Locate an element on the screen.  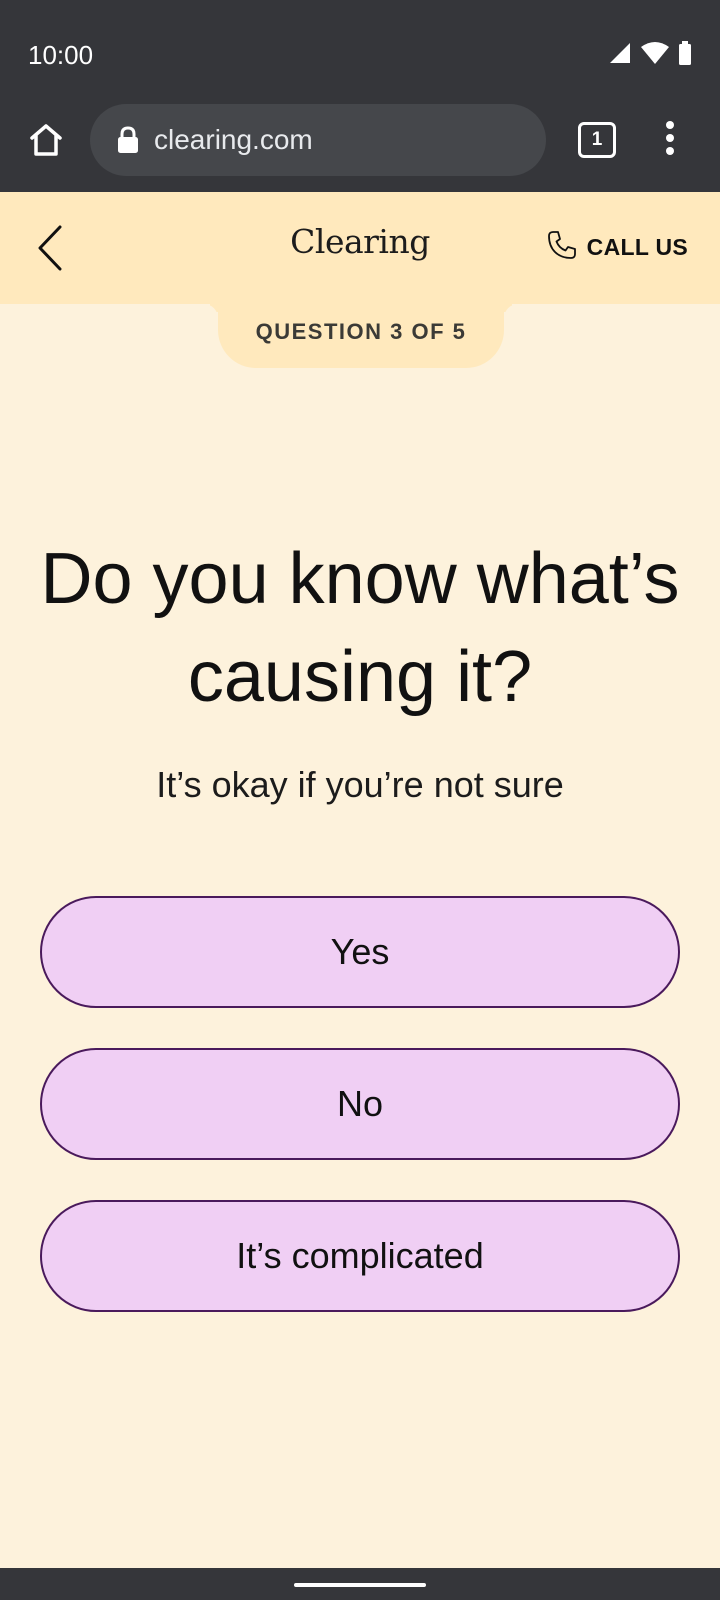
lock-icon is located at coordinates (128, 140).